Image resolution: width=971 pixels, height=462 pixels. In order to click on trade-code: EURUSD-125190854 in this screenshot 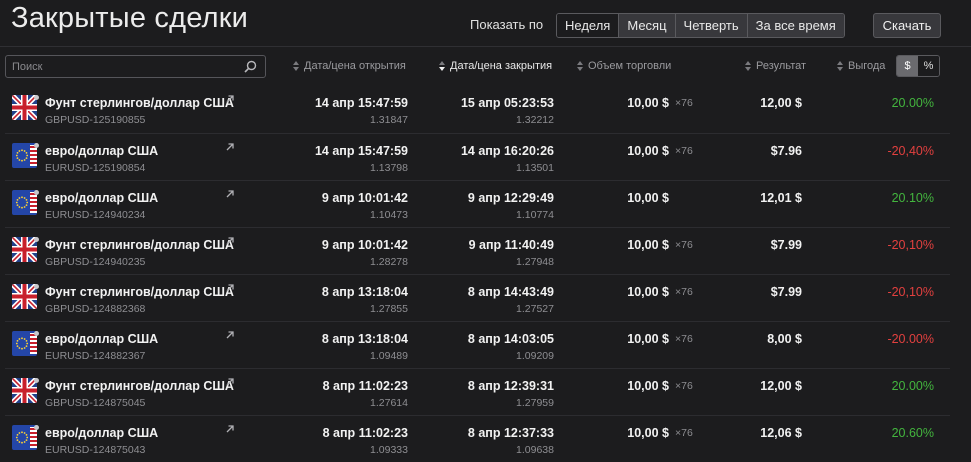, I will do `click(95, 168)`.